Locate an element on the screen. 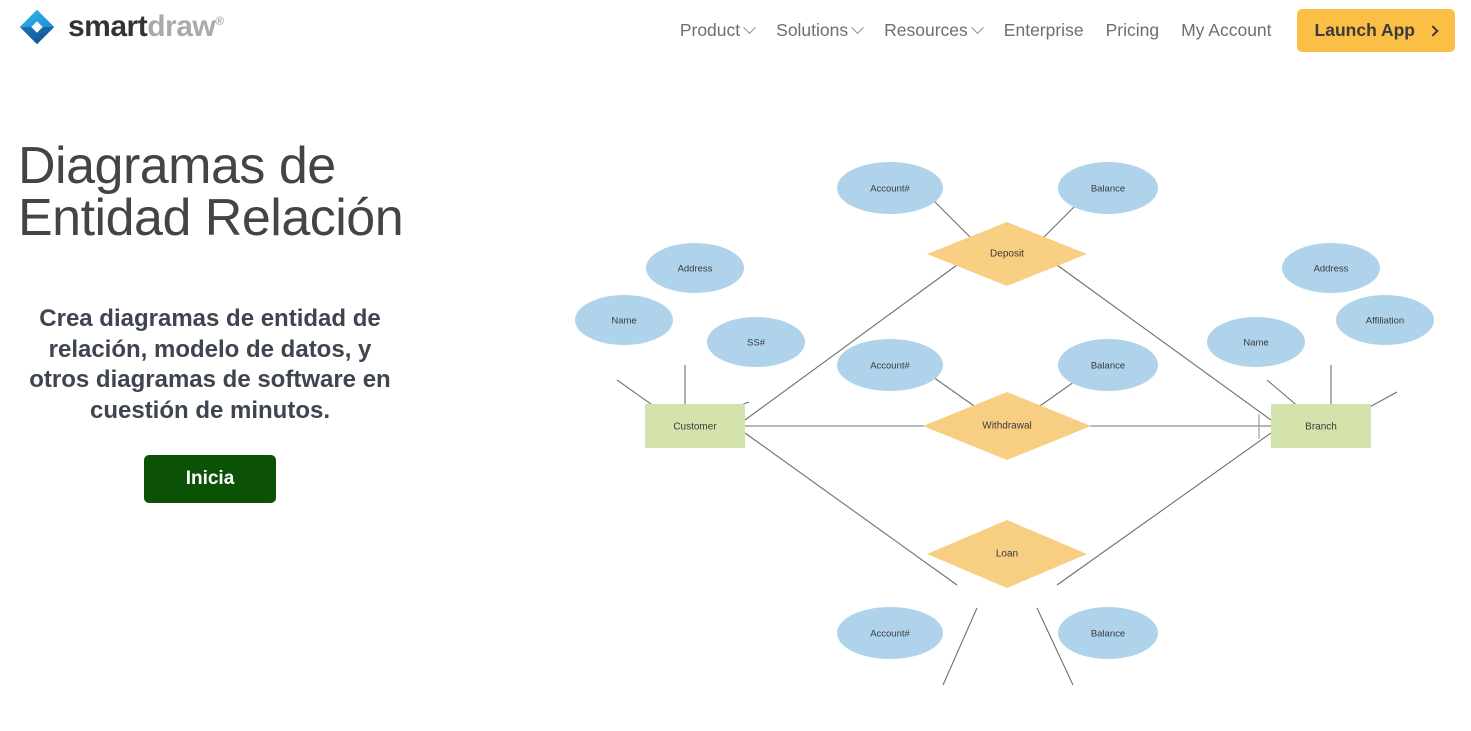  attribute-customer-address: Address is located at coordinates (695, 268).